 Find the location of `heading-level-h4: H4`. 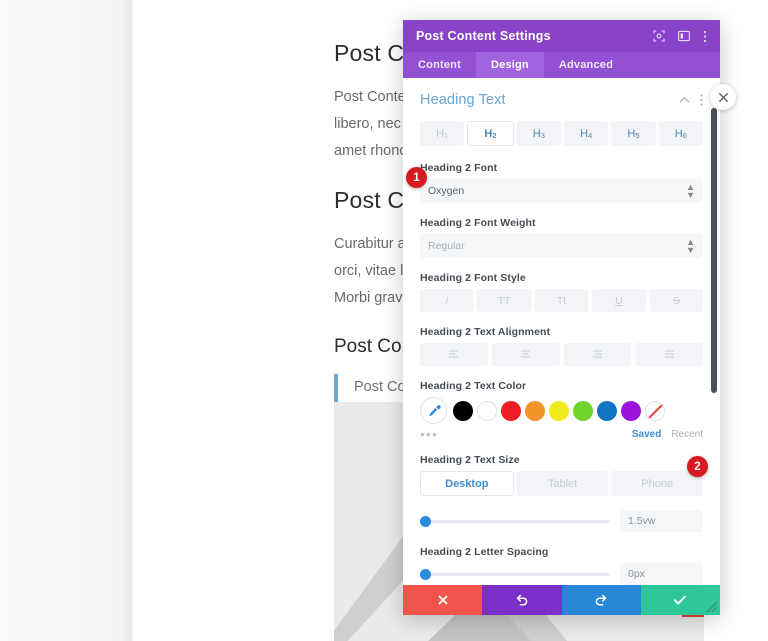

heading-level-h4: H4 is located at coordinates (586, 133).